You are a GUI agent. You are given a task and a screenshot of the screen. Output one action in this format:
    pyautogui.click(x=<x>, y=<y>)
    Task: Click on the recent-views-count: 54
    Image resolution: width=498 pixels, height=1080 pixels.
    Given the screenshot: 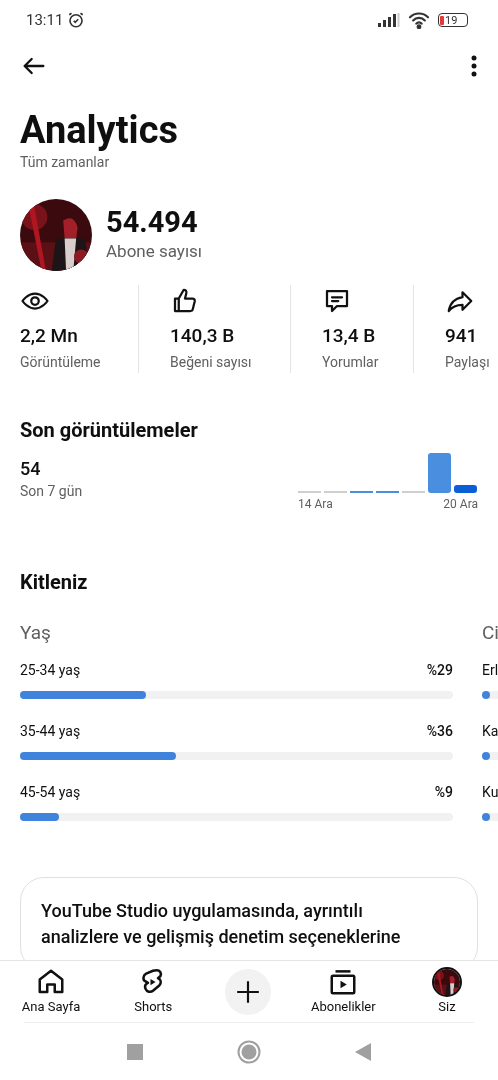 What is the action you would take?
    pyautogui.click(x=31, y=469)
    